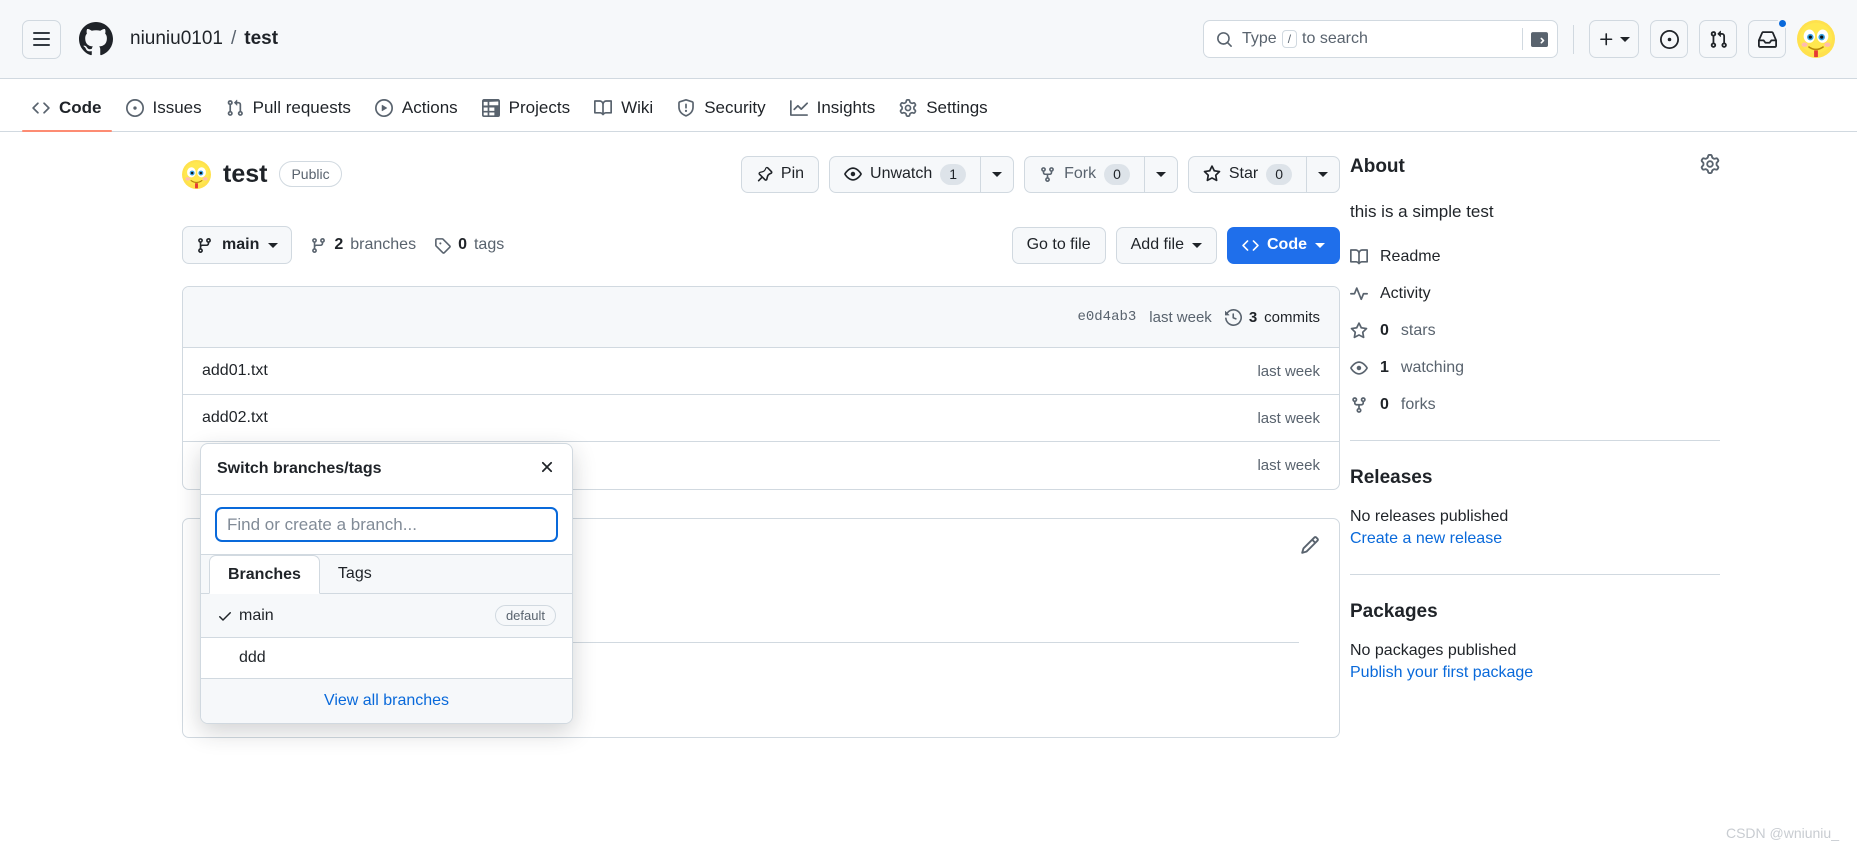 This screenshot has height=853, width=1857. What do you see at coordinates (905, 174) in the screenshot?
I see `unwatch-button: Unwatch 1` at bounding box center [905, 174].